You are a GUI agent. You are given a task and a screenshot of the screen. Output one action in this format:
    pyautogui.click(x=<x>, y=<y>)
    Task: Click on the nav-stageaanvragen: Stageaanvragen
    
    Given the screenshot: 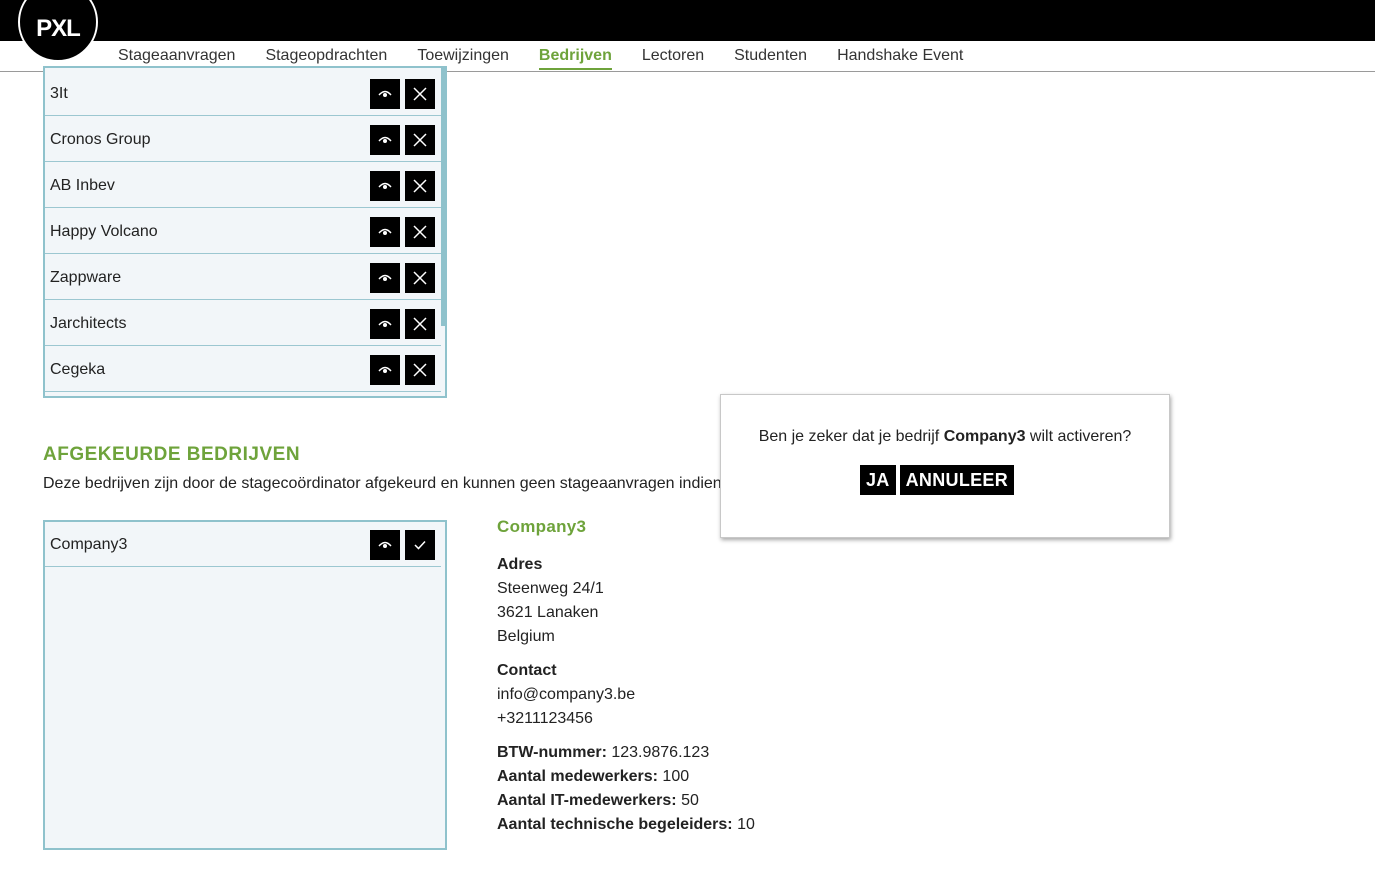 What is the action you would take?
    pyautogui.click(x=176, y=58)
    